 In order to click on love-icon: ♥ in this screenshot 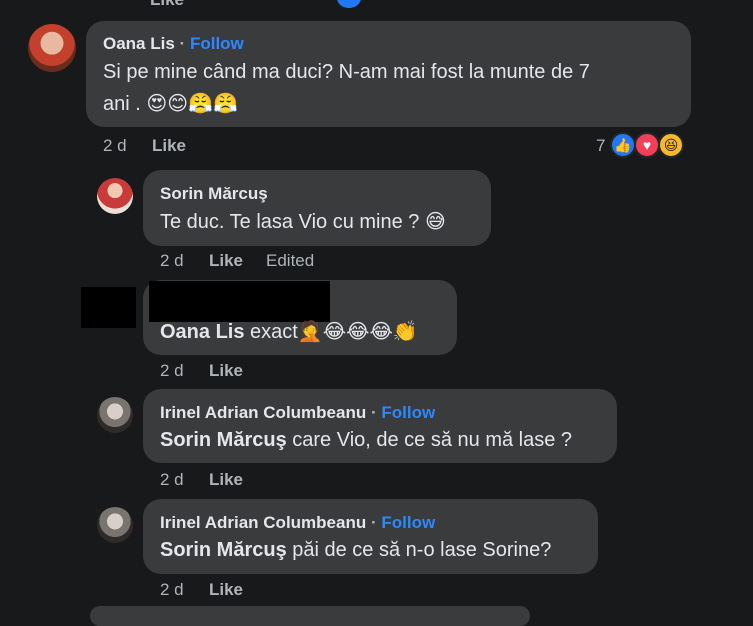, I will do `click(647, 145)`.